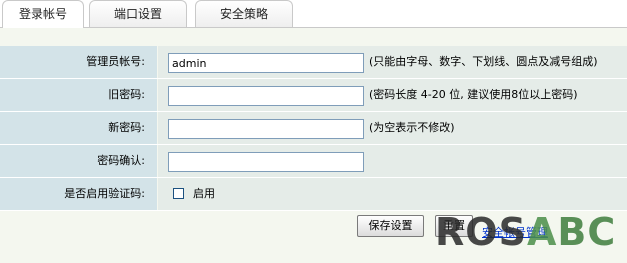 This screenshot has width=627, height=263. I want to click on save-button: 保存设置, so click(390, 226).